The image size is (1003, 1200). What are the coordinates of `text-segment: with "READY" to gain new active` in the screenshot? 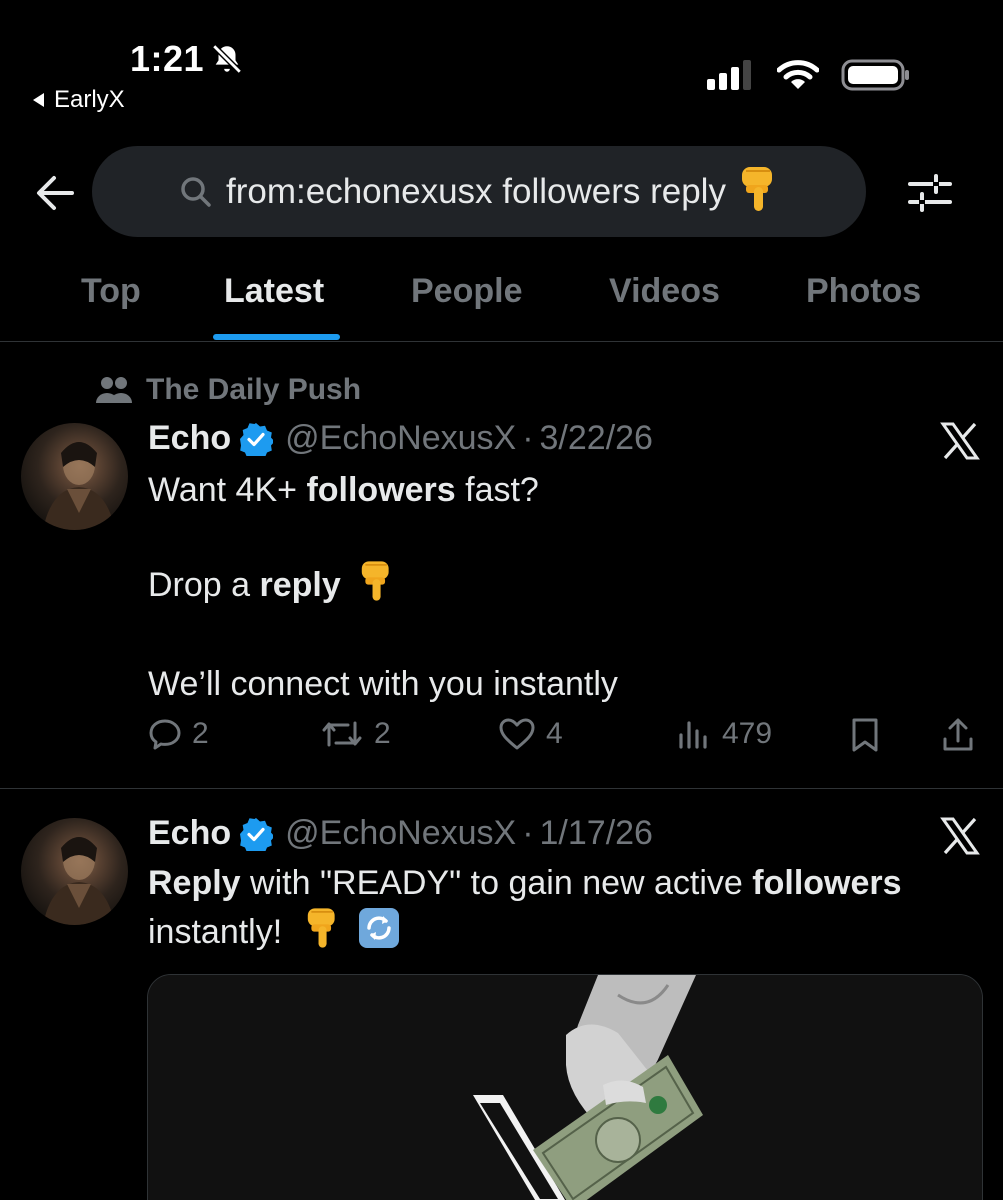 It's located at (496, 883).